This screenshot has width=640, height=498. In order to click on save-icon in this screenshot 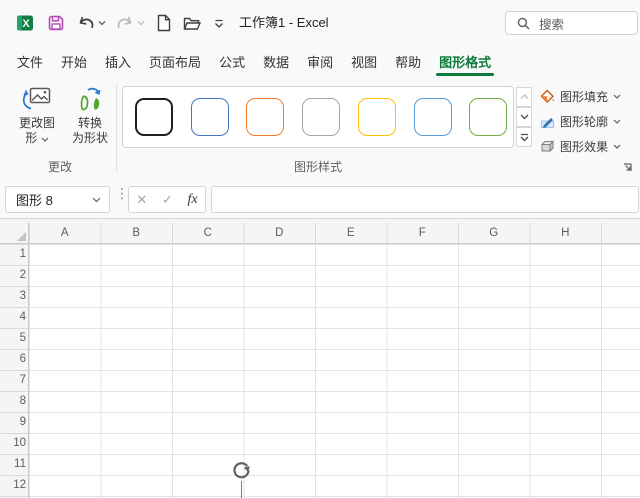, I will do `click(56, 23)`.